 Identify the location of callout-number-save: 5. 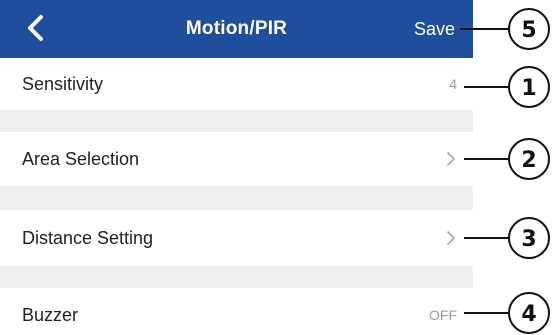
(528, 30).